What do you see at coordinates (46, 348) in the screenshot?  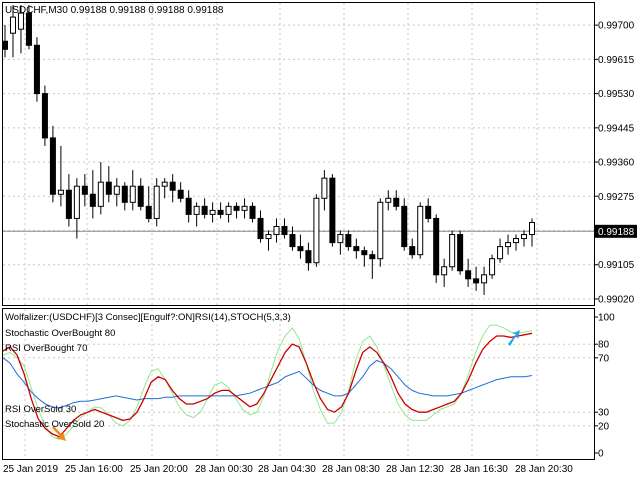 I see `label-rsi-overbought: RSI OverBought 70` at bounding box center [46, 348].